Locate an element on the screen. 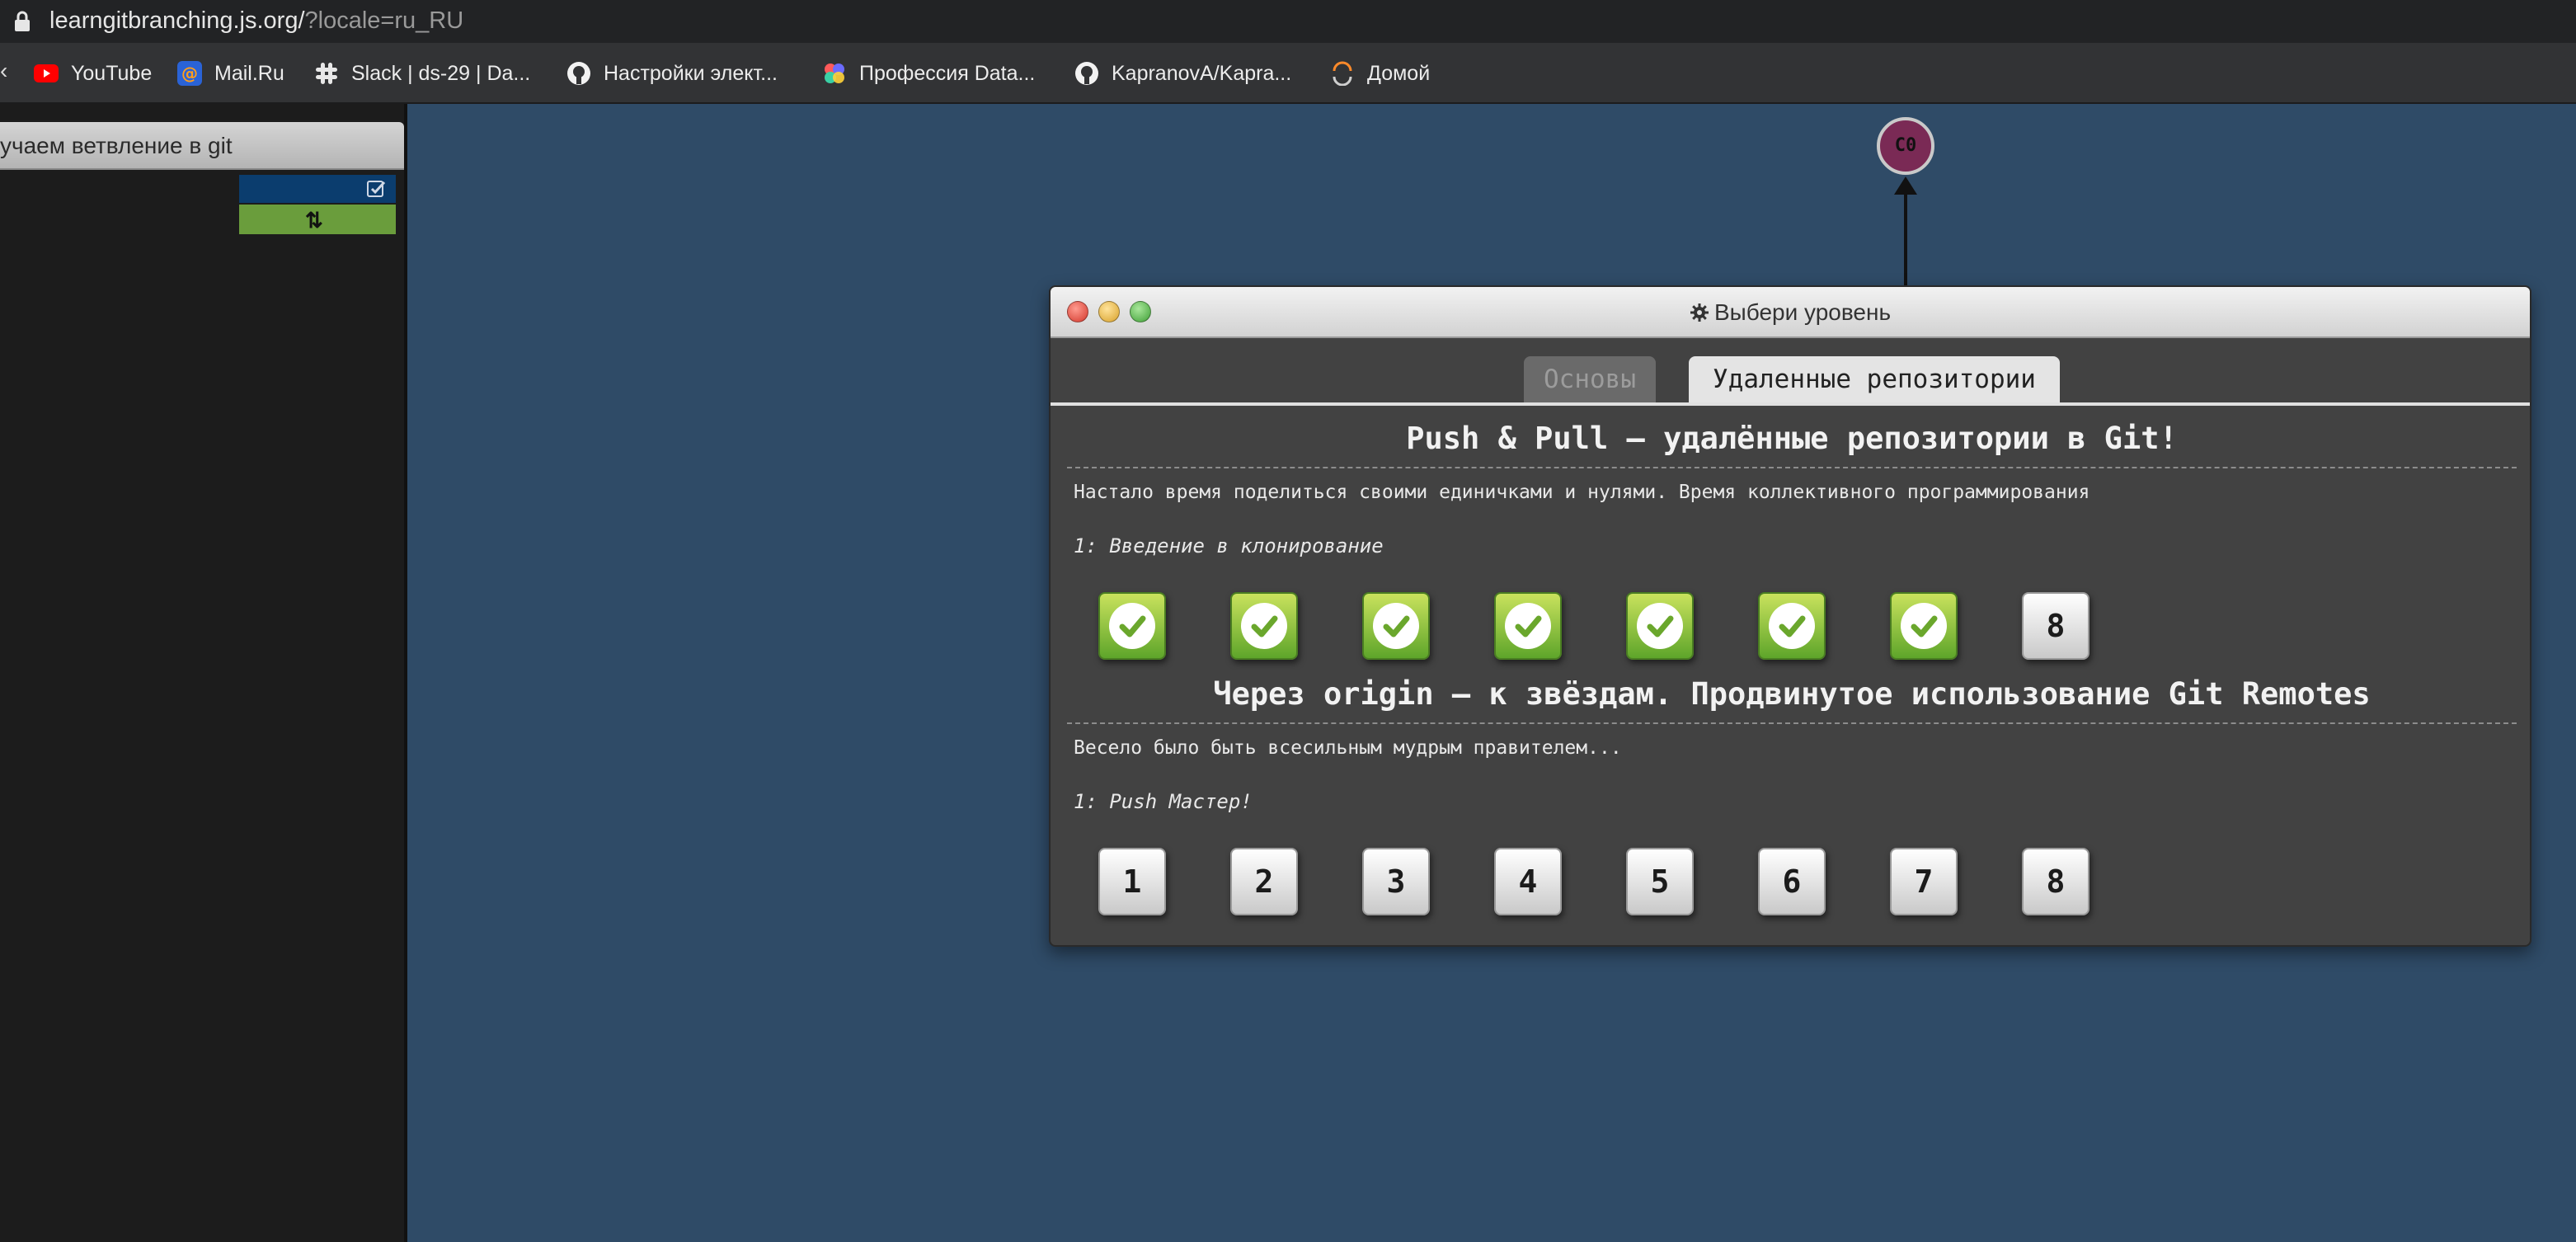 The height and width of the screenshot is (1242, 2576). youtube-icon is located at coordinates (46, 74).